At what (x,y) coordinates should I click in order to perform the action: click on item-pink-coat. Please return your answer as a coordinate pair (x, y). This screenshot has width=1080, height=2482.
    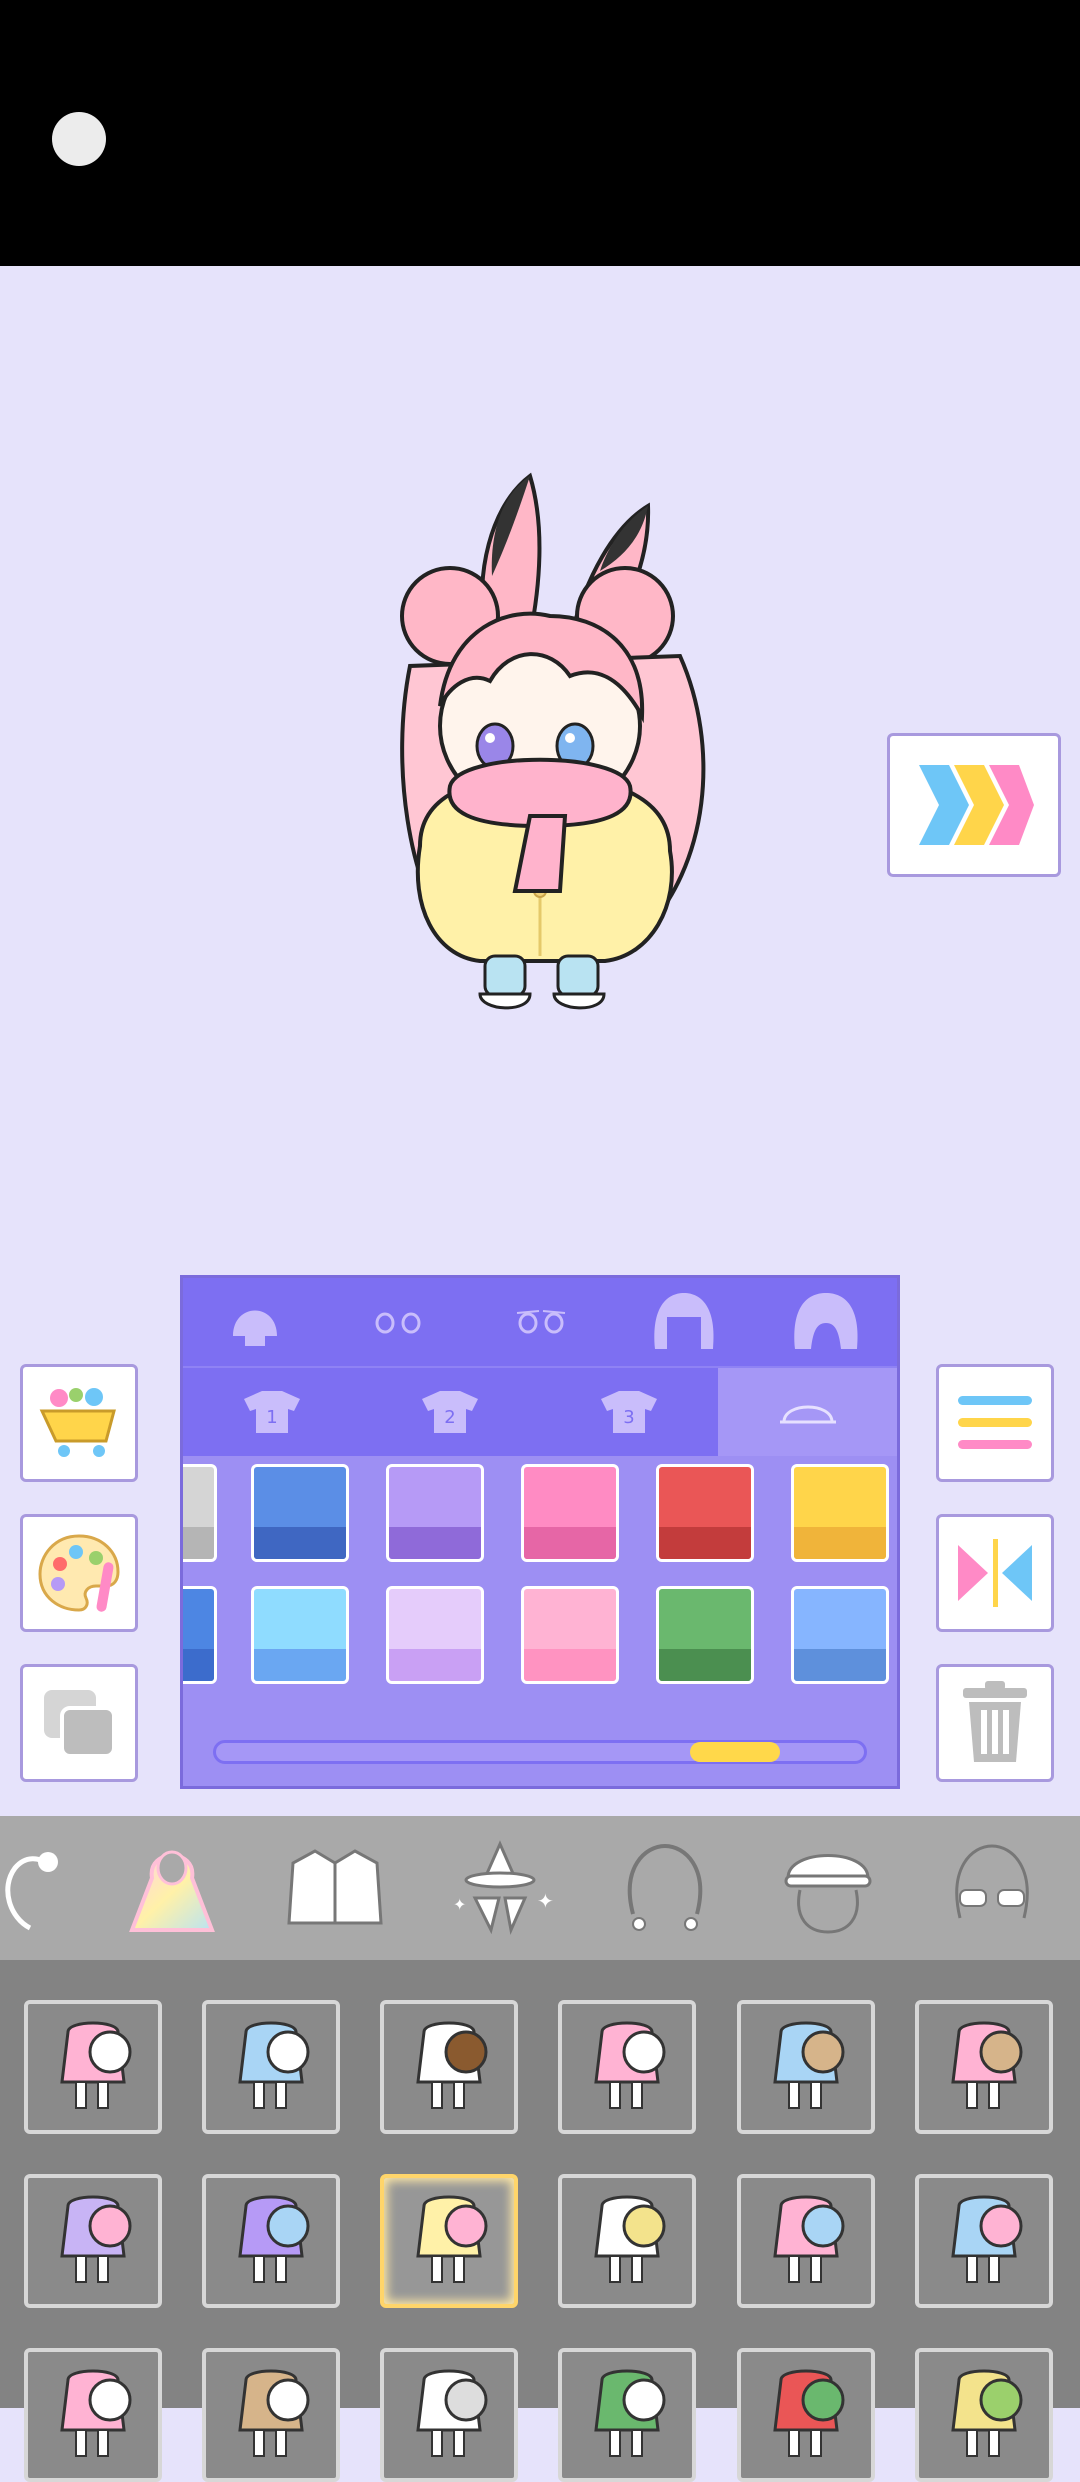
    Looking at the image, I should click on (984, 2067).